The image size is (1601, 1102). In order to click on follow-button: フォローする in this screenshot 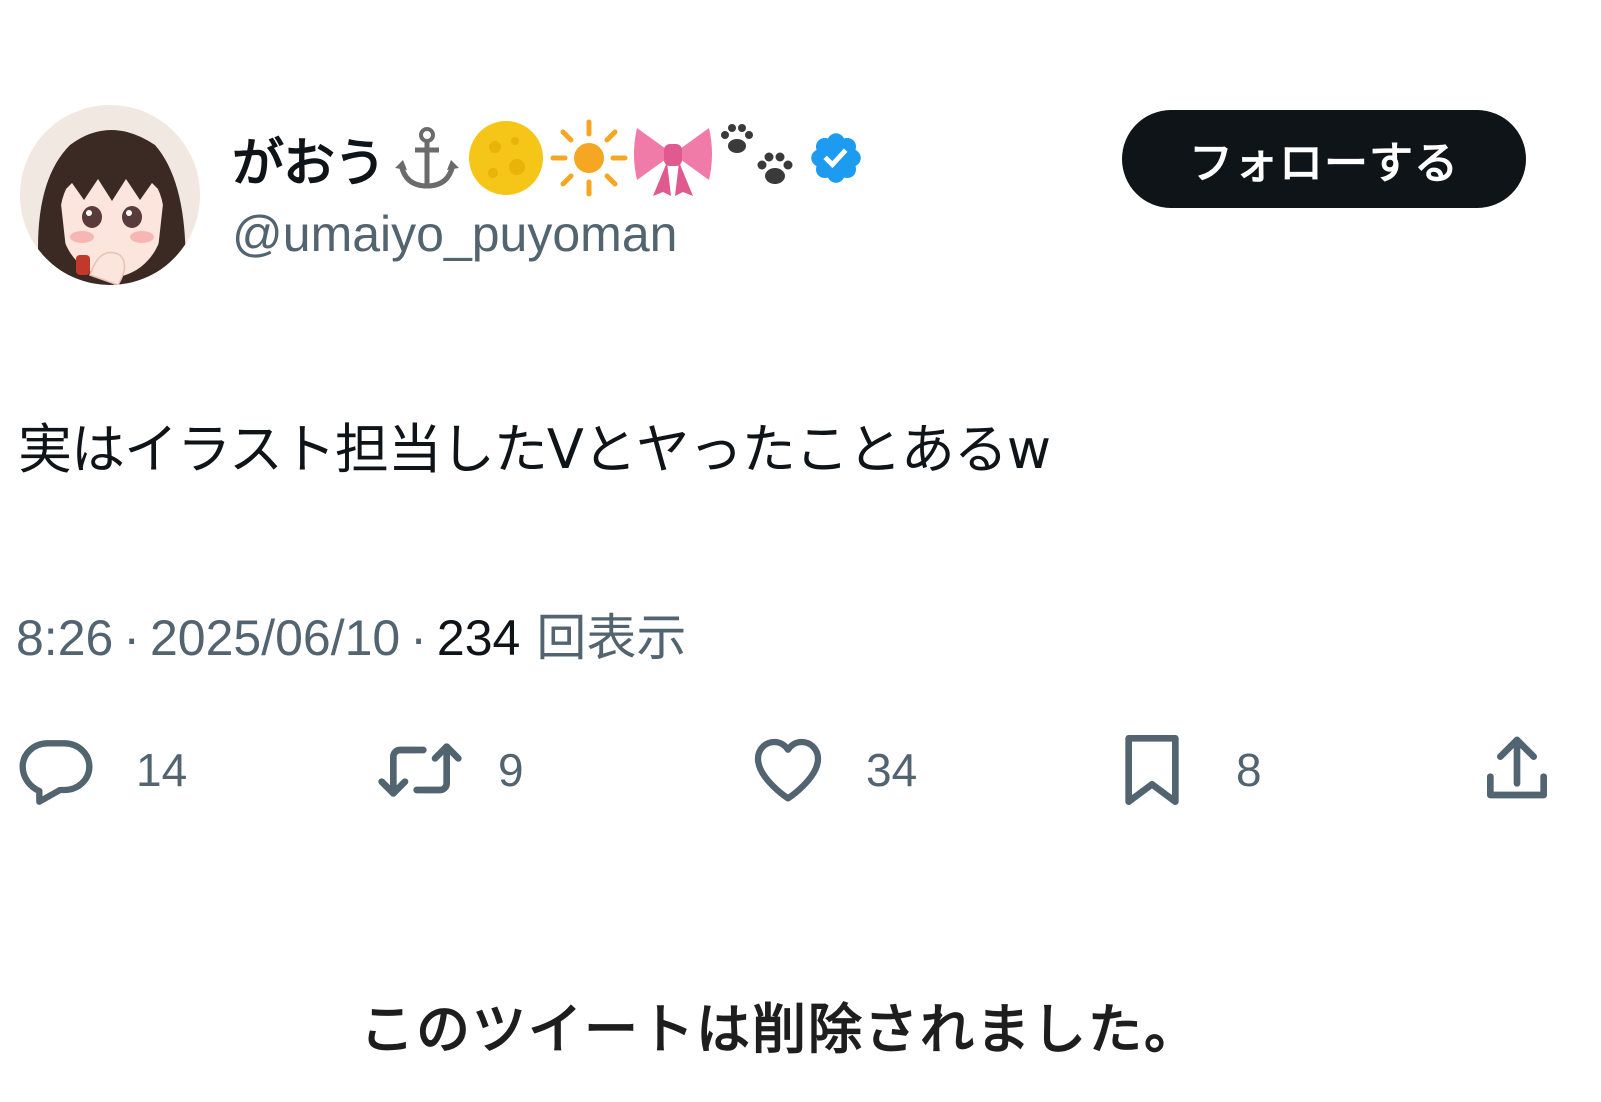, I will do `click(1324, 159)`.